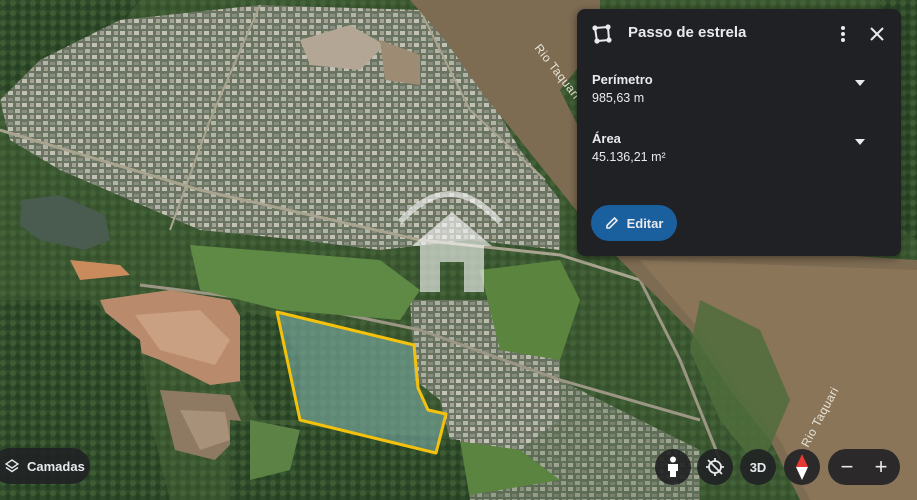 This screenshot has height=500, width=917. I want to click on pencil-icon, so click(611, 222).